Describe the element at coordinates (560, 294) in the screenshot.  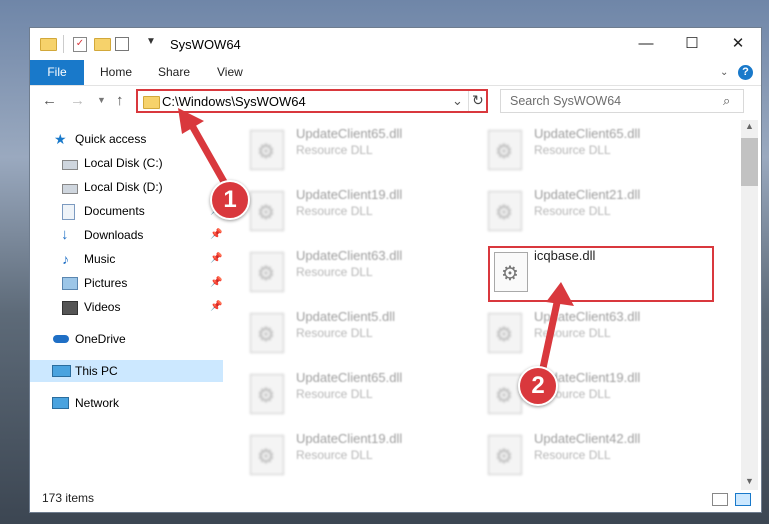
I see `arrow-2-head` at that location.